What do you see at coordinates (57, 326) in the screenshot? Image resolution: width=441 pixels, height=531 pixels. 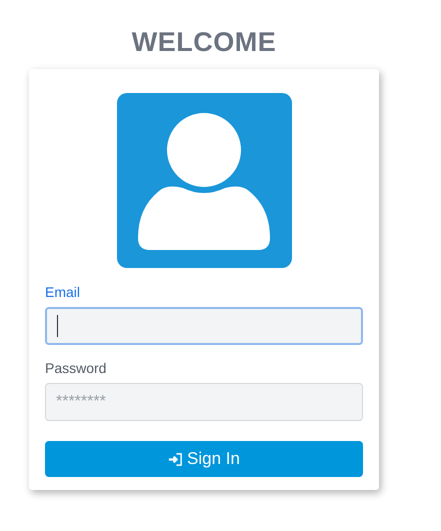 I see `text-cursor` at bounding box center [57, 326].